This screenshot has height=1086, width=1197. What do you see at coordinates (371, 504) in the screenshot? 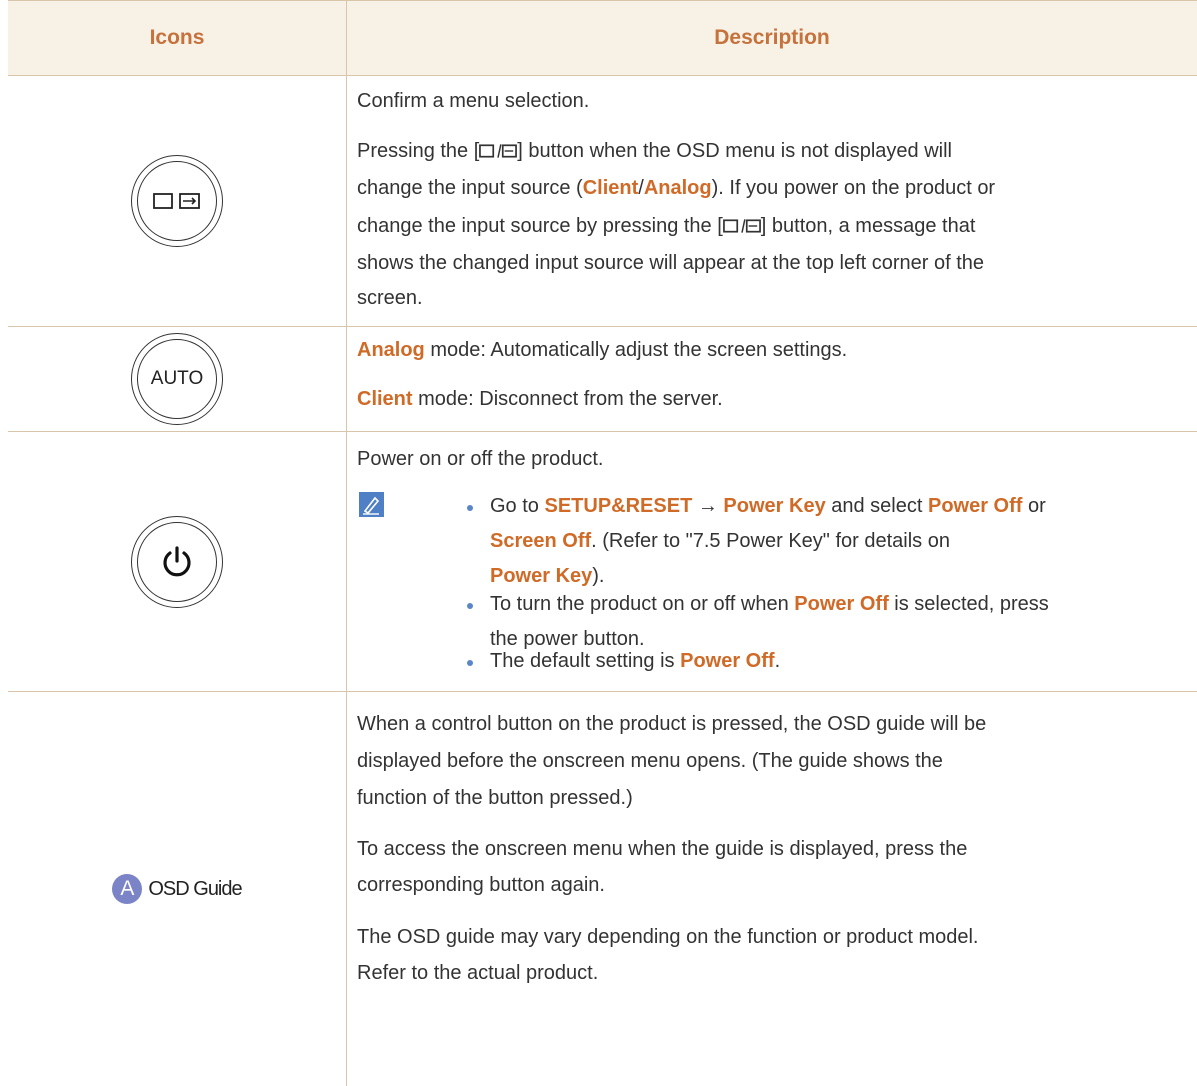
I see `note-icon` at bounding box center [371, 504].